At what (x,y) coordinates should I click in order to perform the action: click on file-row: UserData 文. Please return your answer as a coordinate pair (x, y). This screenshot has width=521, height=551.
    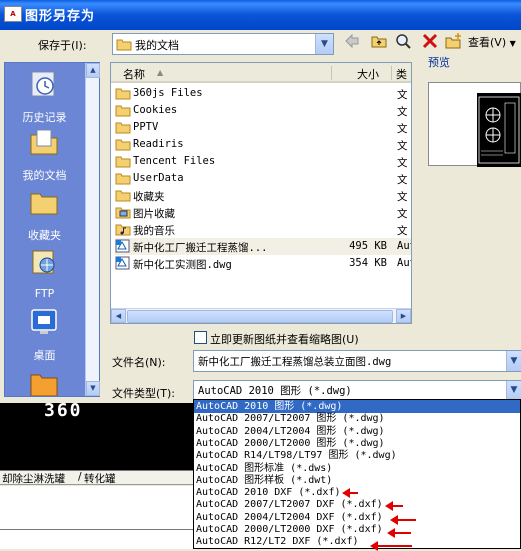
    Looking at the image, I should click on (263, 178).